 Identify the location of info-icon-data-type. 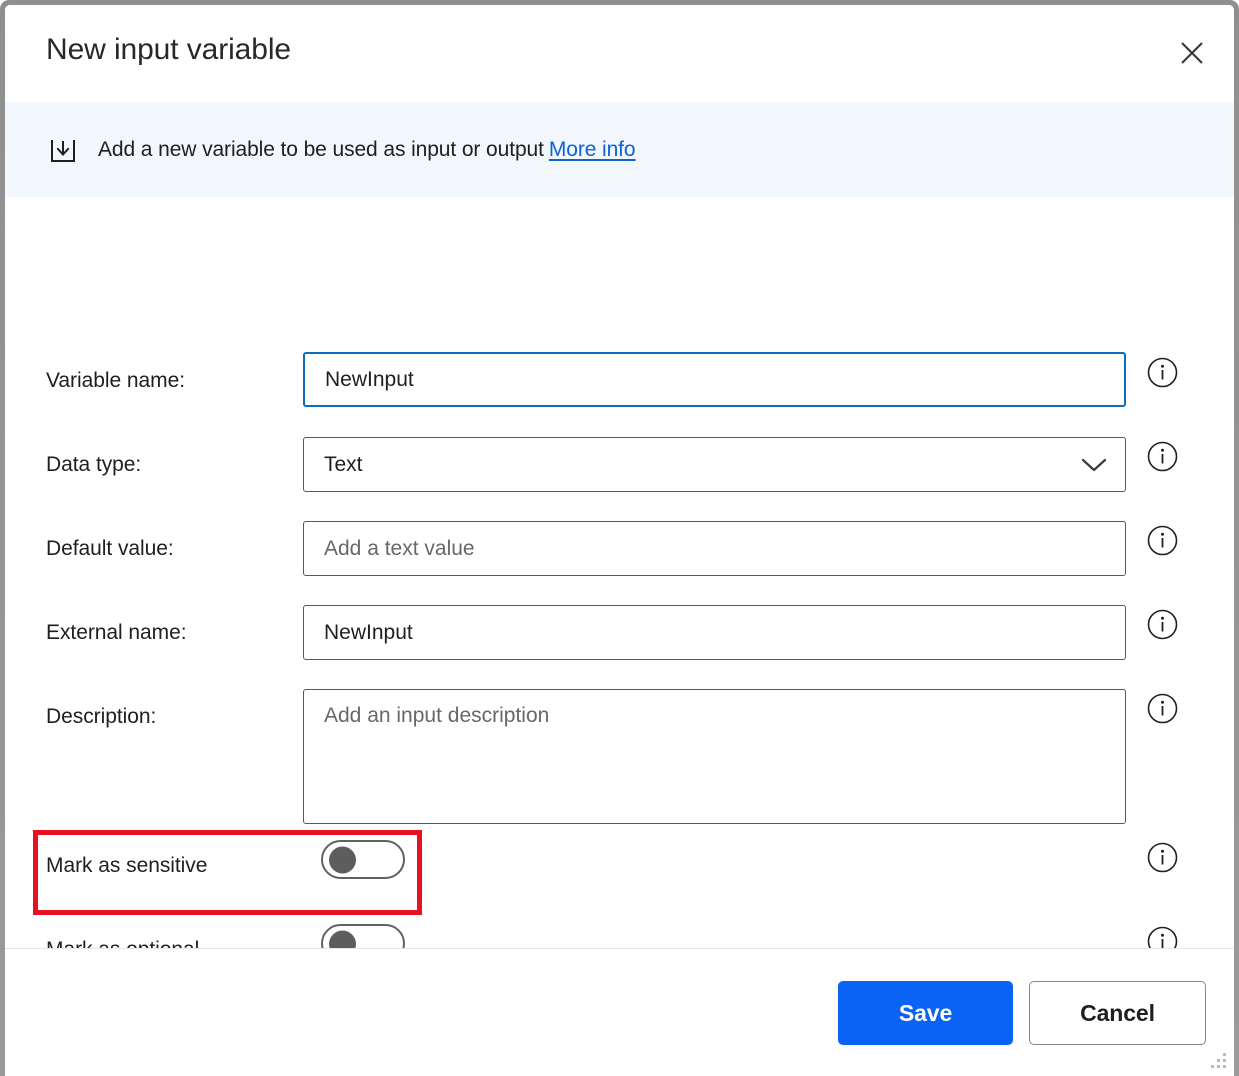
(1162, 456).